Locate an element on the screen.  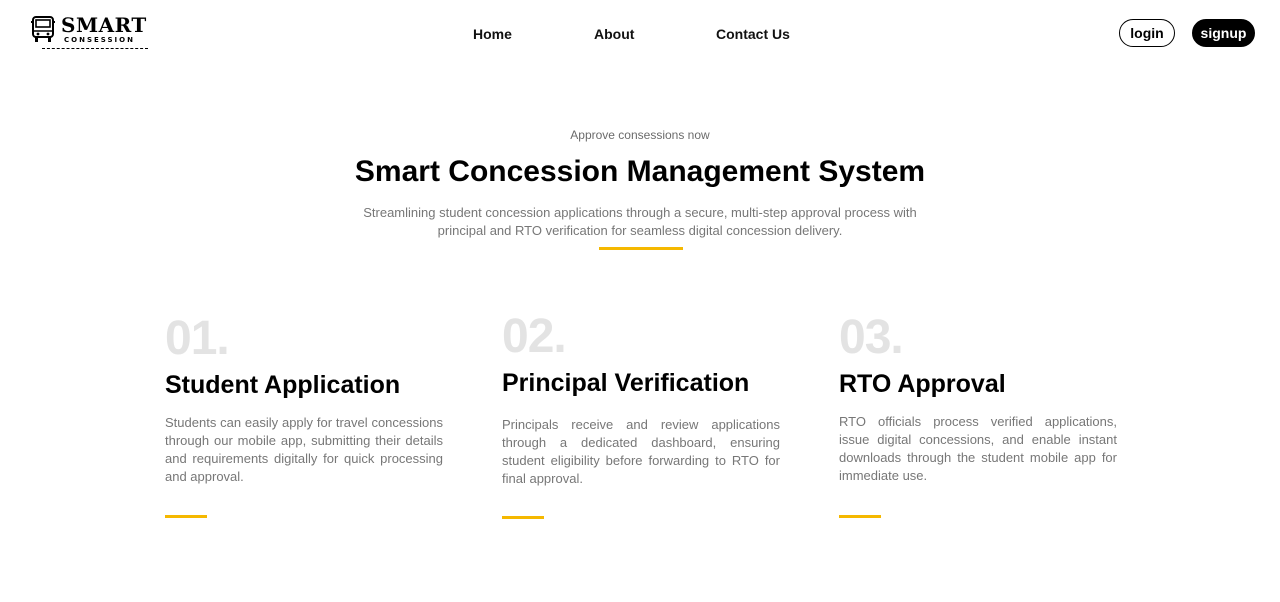
step-title: Student Application is located at coordinates (283, 385).